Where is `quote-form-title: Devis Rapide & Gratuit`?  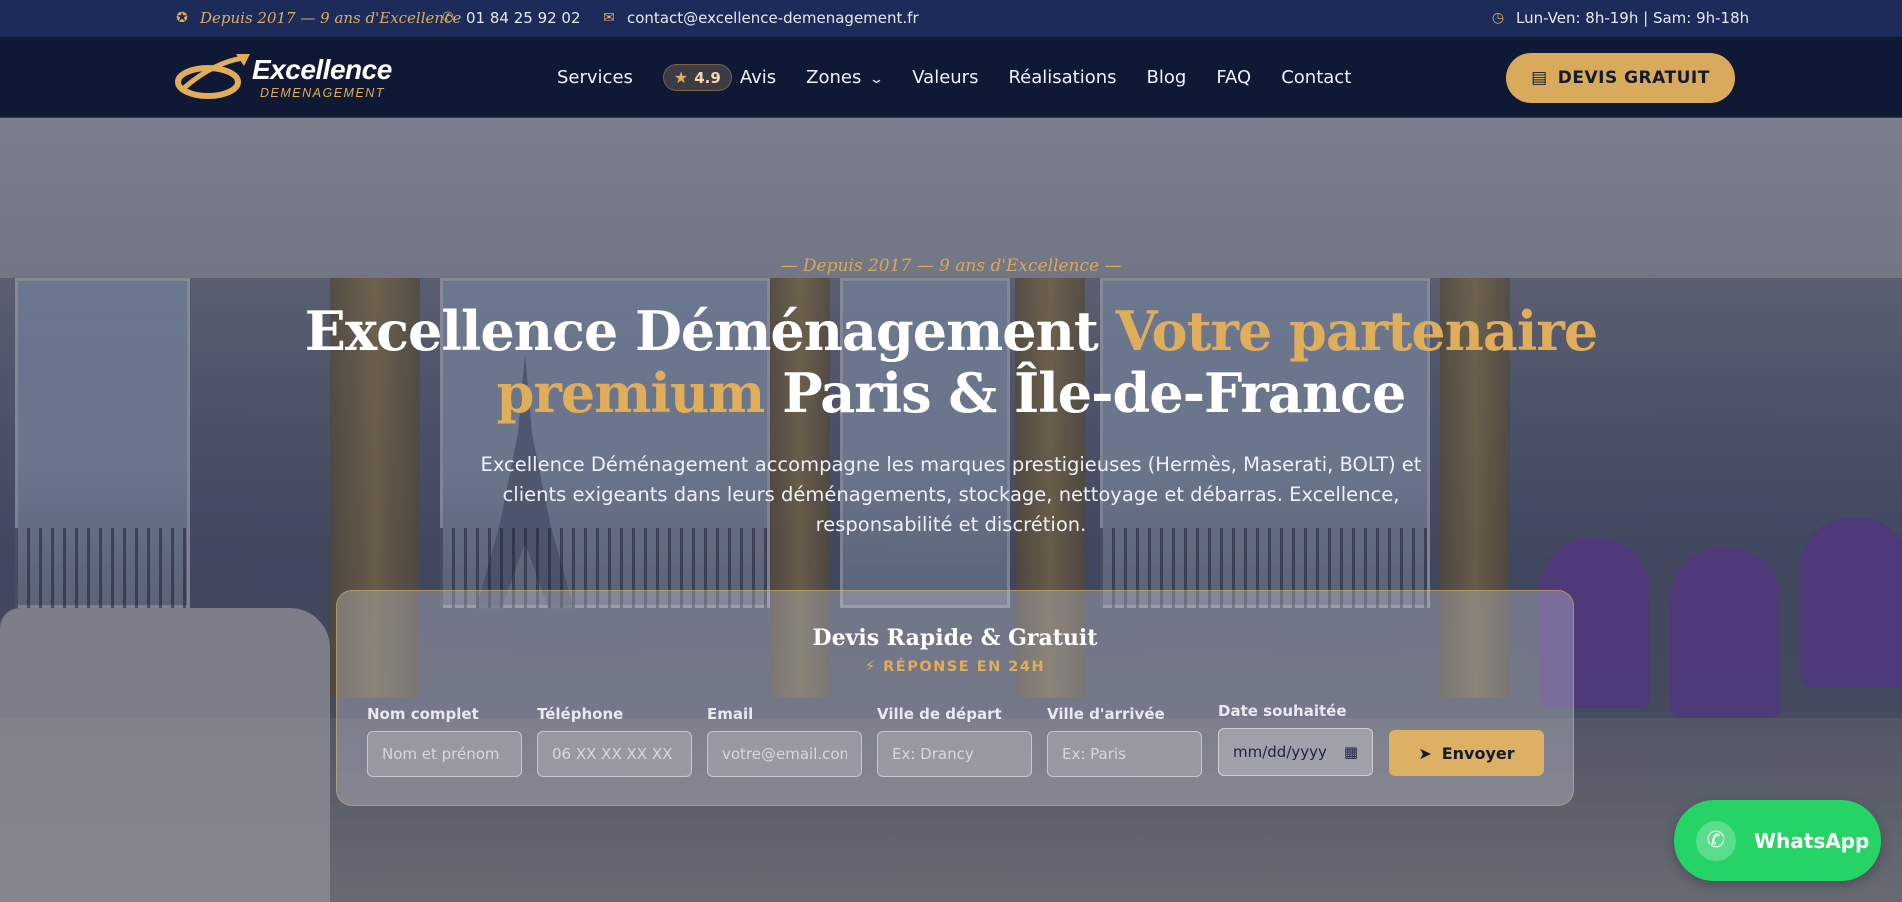
quote-form-title: Devis Rapide & Gratuit is located at coordinates (955, 638).